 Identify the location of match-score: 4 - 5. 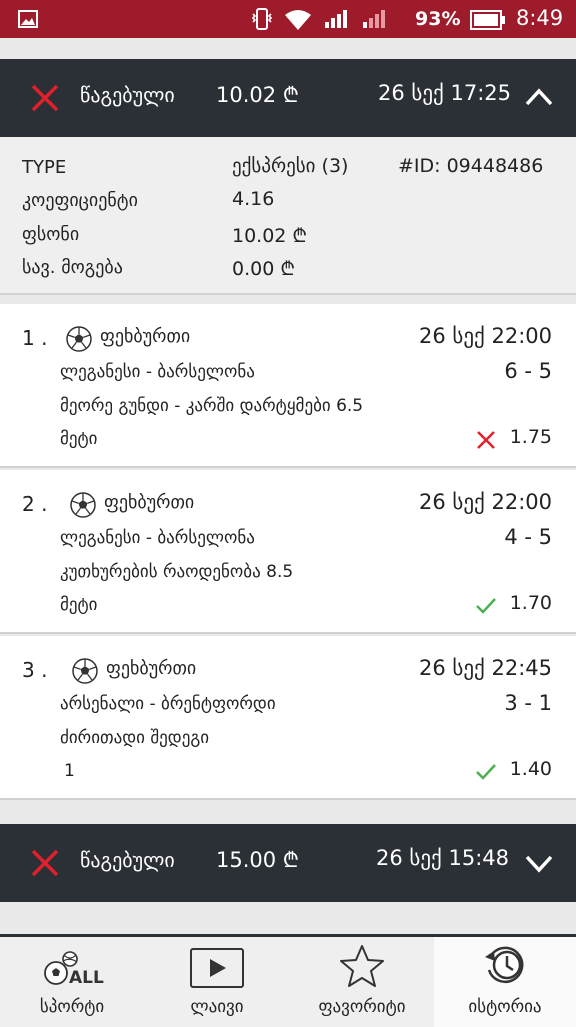
(528, 537).